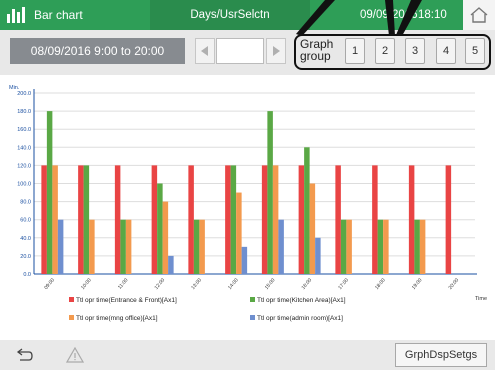  I want to click on arrow-right-icon, so click(276, 51).